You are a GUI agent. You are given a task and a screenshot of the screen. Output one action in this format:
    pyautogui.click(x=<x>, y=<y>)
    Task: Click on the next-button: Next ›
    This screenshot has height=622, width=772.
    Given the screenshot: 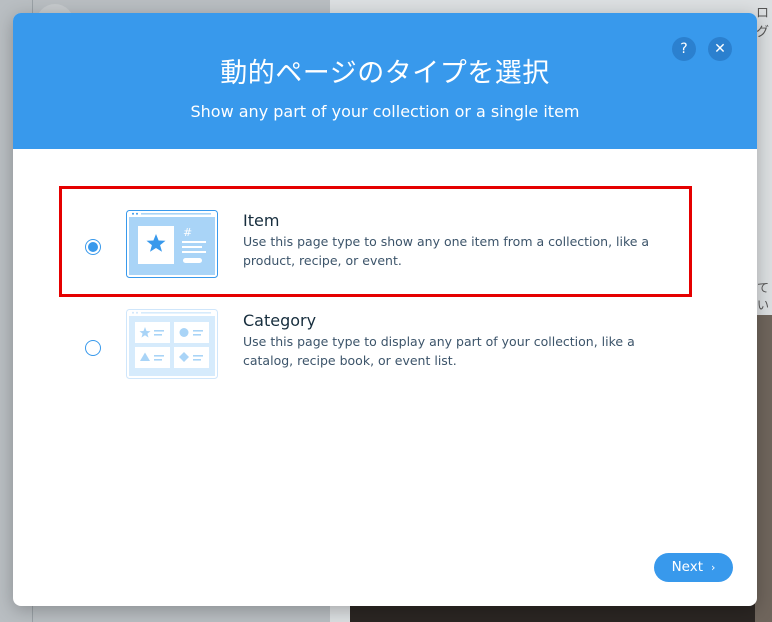 What is the action you would take?
    pyautogui.click(x=693, y=567)
    